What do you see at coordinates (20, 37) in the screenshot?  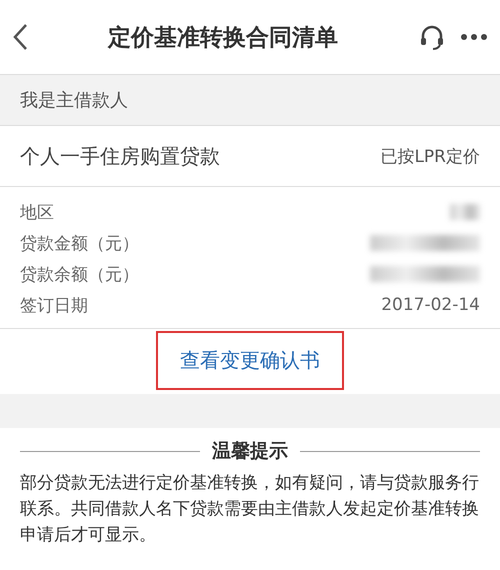 I see `back-icon` at bounding box center [20, 37].